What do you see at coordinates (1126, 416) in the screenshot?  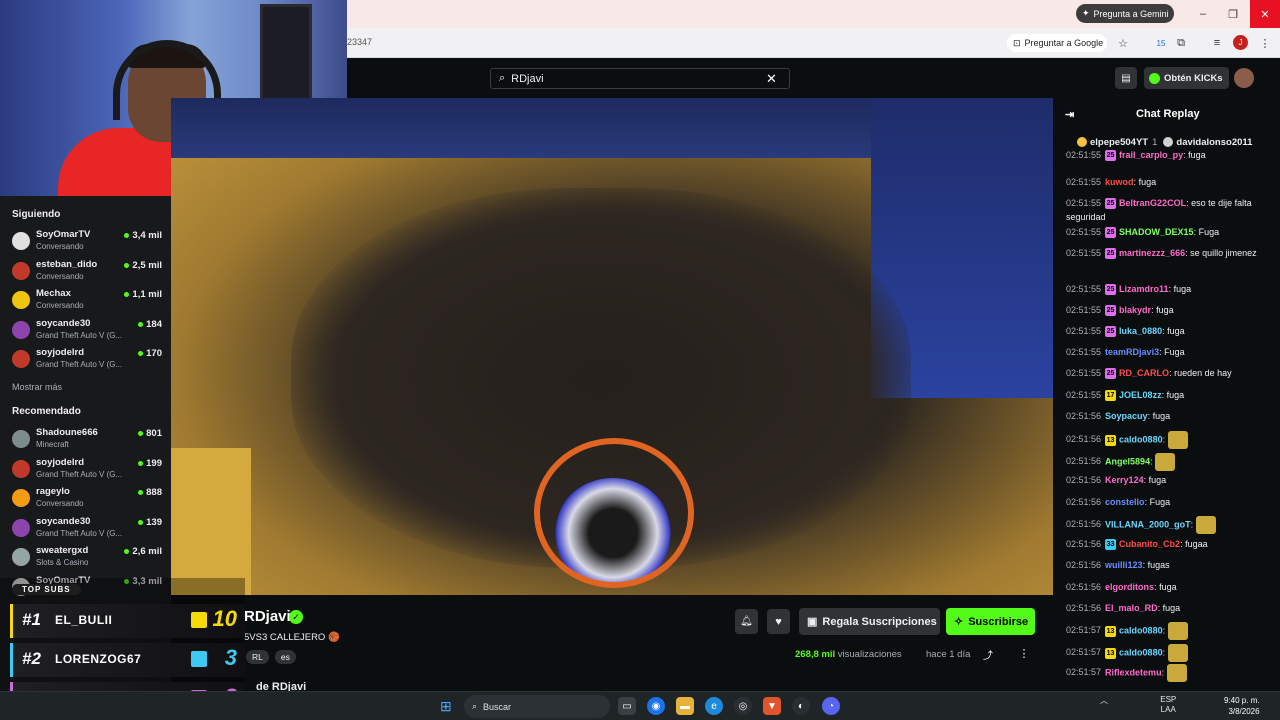 I see `message-username: Soypacuy` at bounding box center [1126, 416].